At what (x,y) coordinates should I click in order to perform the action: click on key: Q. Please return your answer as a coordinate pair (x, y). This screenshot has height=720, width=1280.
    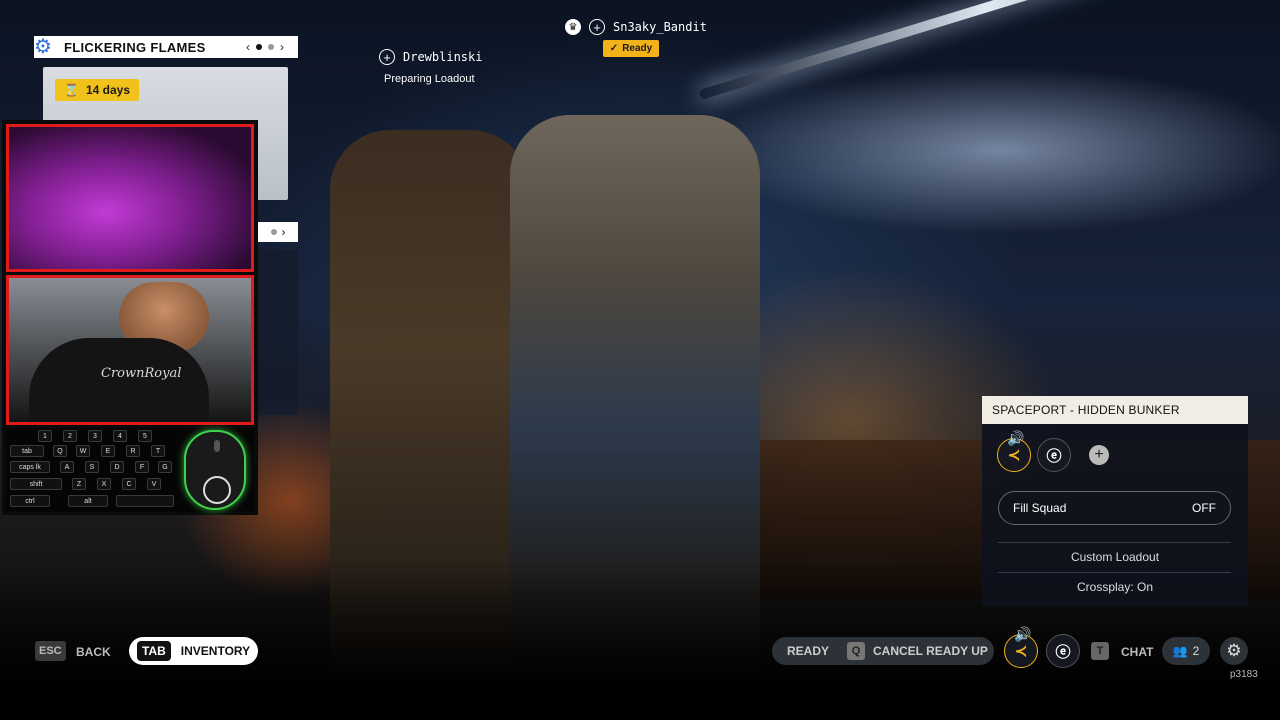
    Looking at the image, I should click on (60, 451).